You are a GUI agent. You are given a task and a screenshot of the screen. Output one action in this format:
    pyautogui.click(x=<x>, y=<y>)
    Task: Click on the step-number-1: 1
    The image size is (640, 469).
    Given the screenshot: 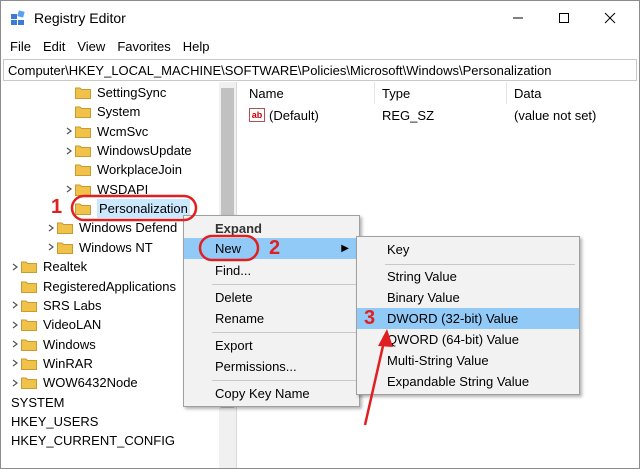 What is the action you would take?
    pyautogui.click(x=57, y=207)
    